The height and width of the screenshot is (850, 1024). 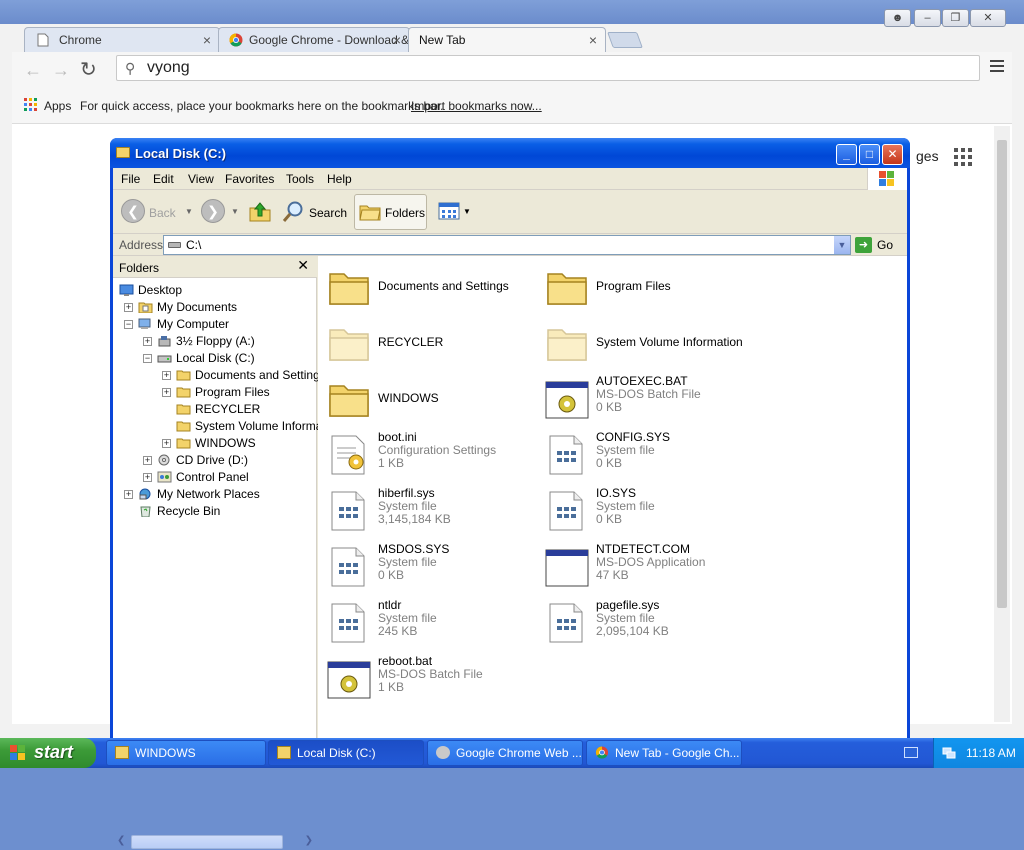 I want to click on forward-dropdown-icon: ▼, so click(x=235, y=211).